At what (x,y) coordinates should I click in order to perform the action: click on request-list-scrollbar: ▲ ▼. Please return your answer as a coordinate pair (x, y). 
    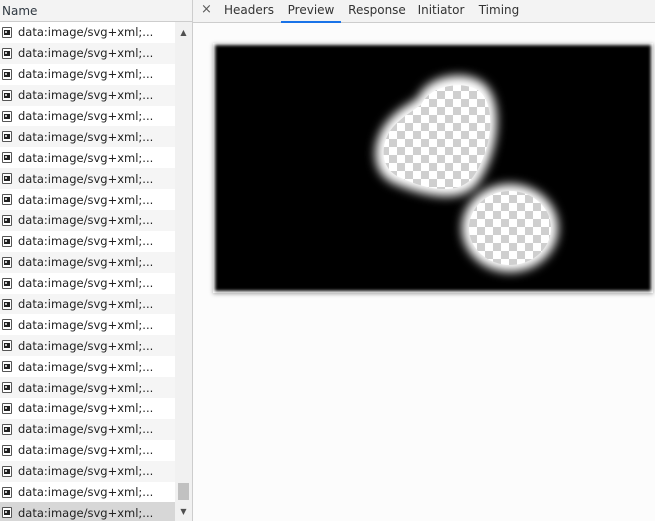
    Looking at the image, I should click on (183, 271).